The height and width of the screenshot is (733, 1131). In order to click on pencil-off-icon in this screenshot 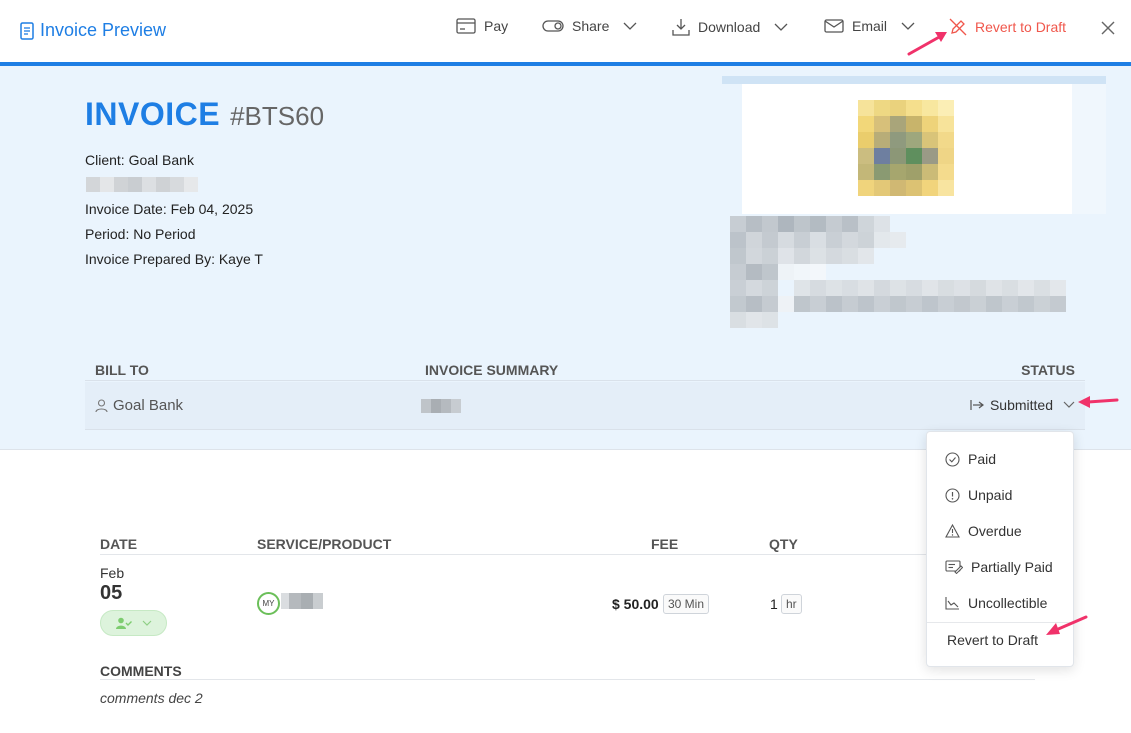, I will do `click(958, 27)`.